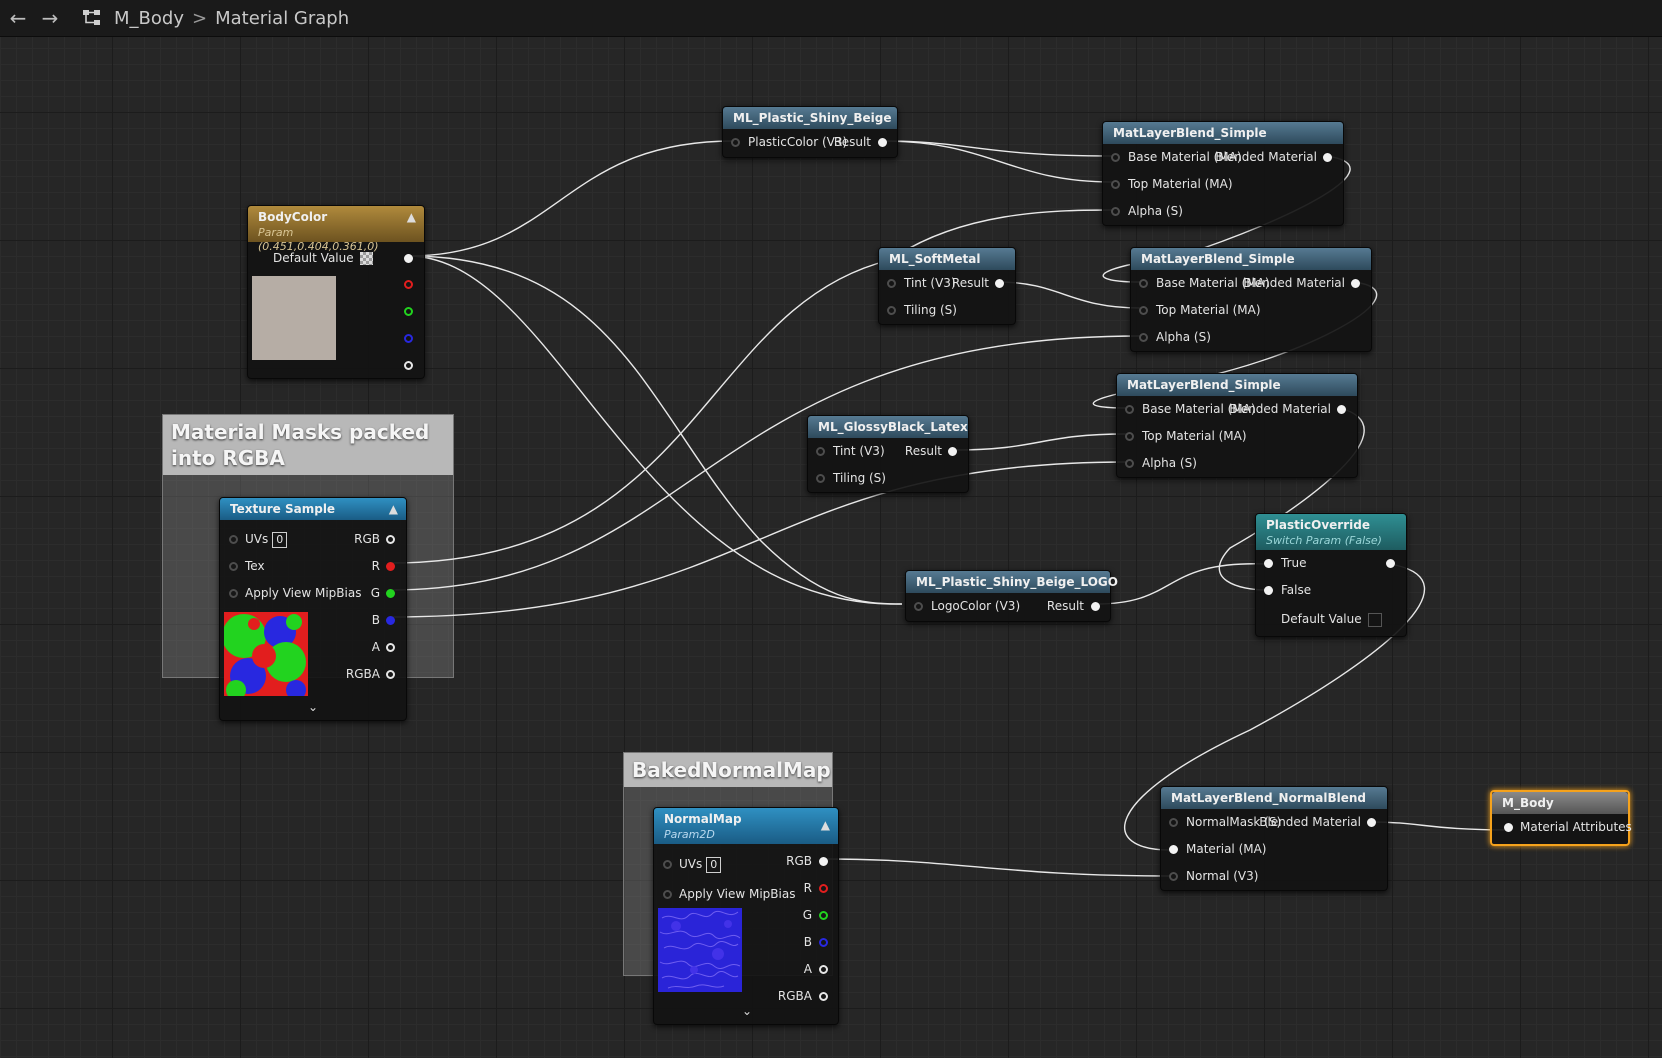 The image size is (1662, 1058). I want to click on node-header: ML_Plastic_Shiny_Beige, so click(810, 118).